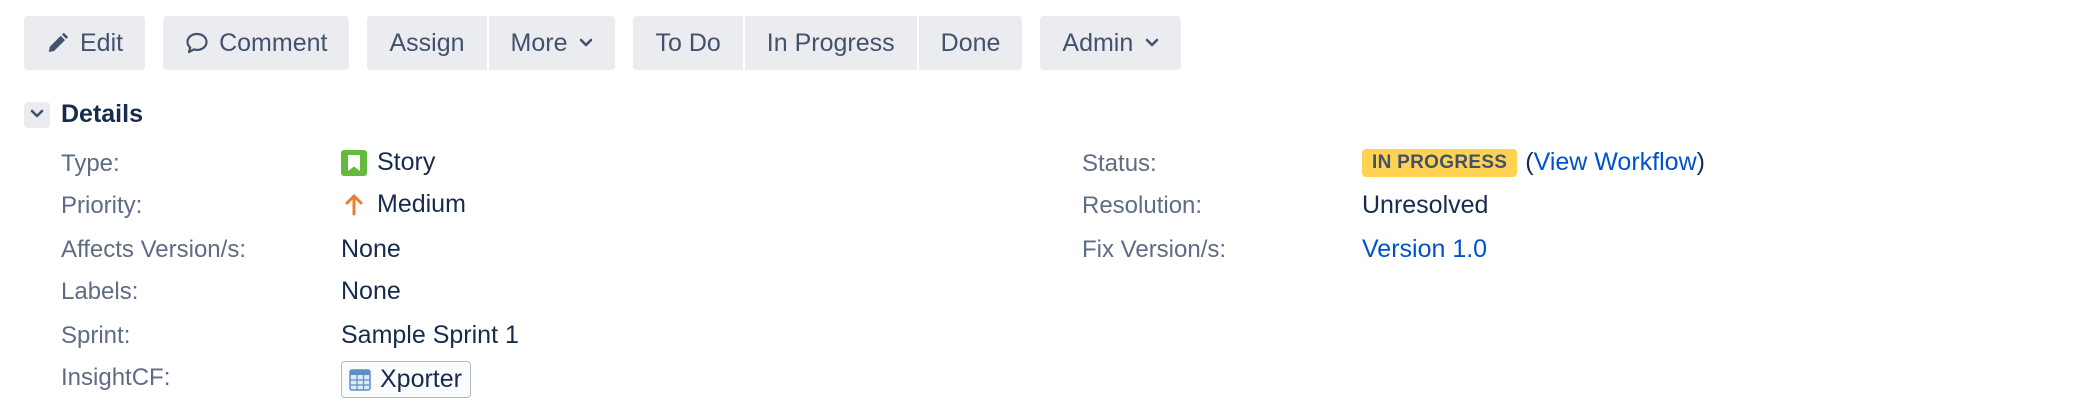 The image size is (2084, 420). I want to click on comment-button: Comment, so click(256, 43).